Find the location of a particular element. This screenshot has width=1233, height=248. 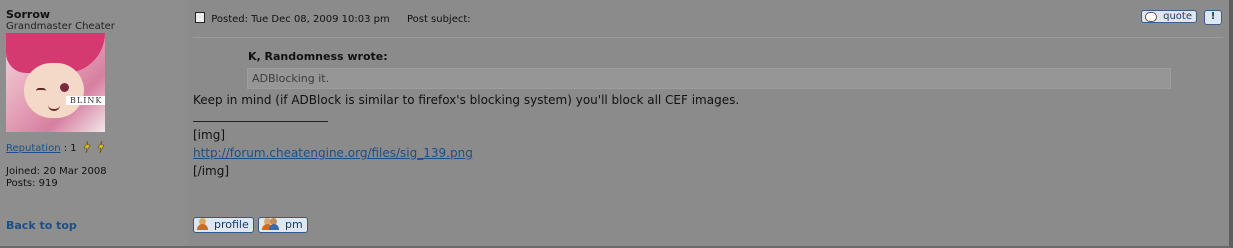

profile-button: profile is located at coordinates (223, 225).